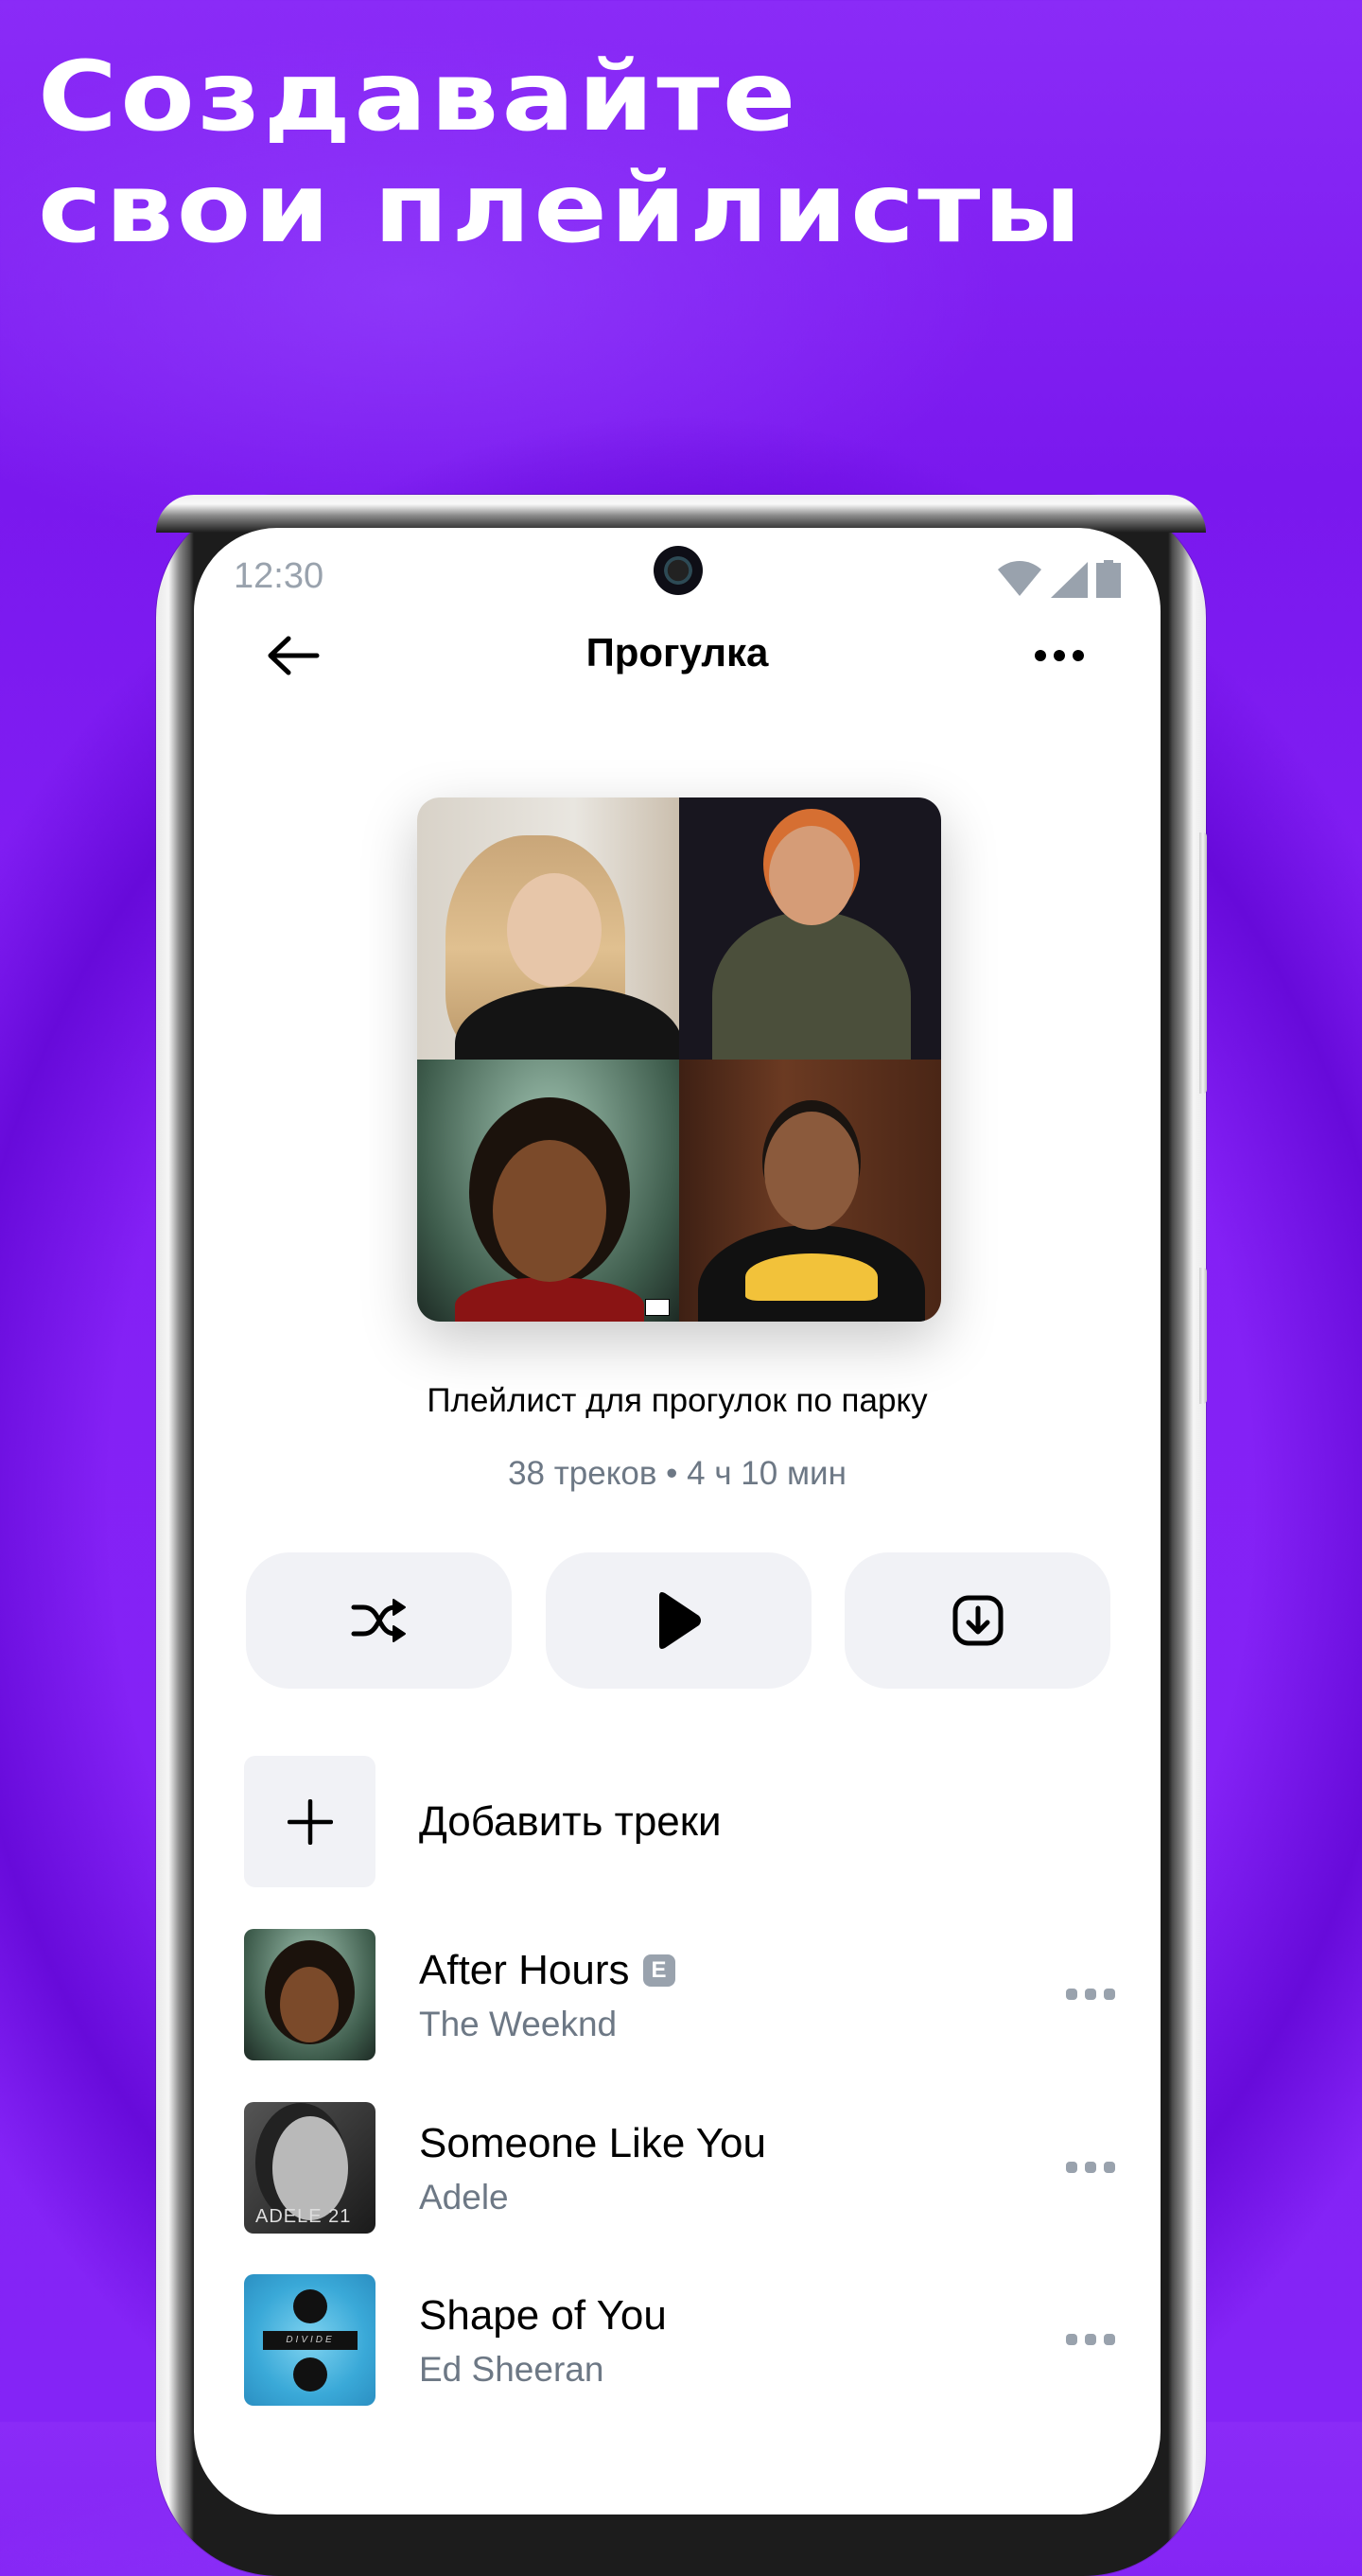 This screenshot has height=2576, width=1362. What do you see at coordinates (309, 2168) in the screenshot?
I see `track-cover: ADELE 21` at bounding box center [309, 2168].